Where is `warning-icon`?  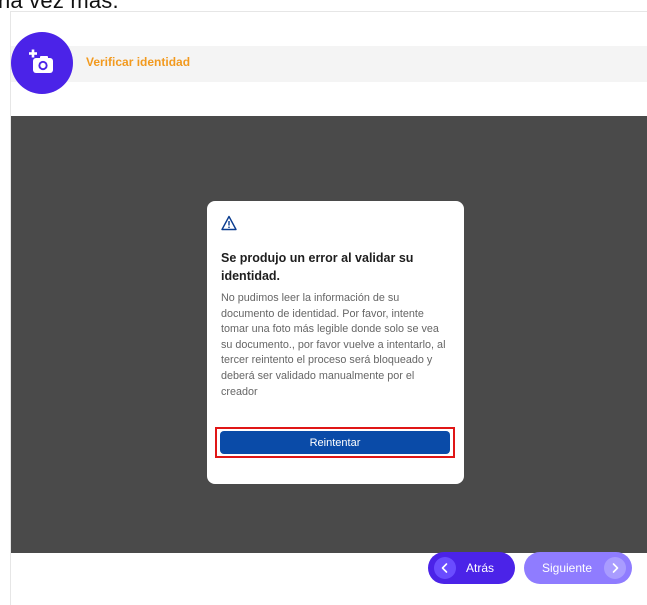 warning-icon is located at coordinates (229, 223).